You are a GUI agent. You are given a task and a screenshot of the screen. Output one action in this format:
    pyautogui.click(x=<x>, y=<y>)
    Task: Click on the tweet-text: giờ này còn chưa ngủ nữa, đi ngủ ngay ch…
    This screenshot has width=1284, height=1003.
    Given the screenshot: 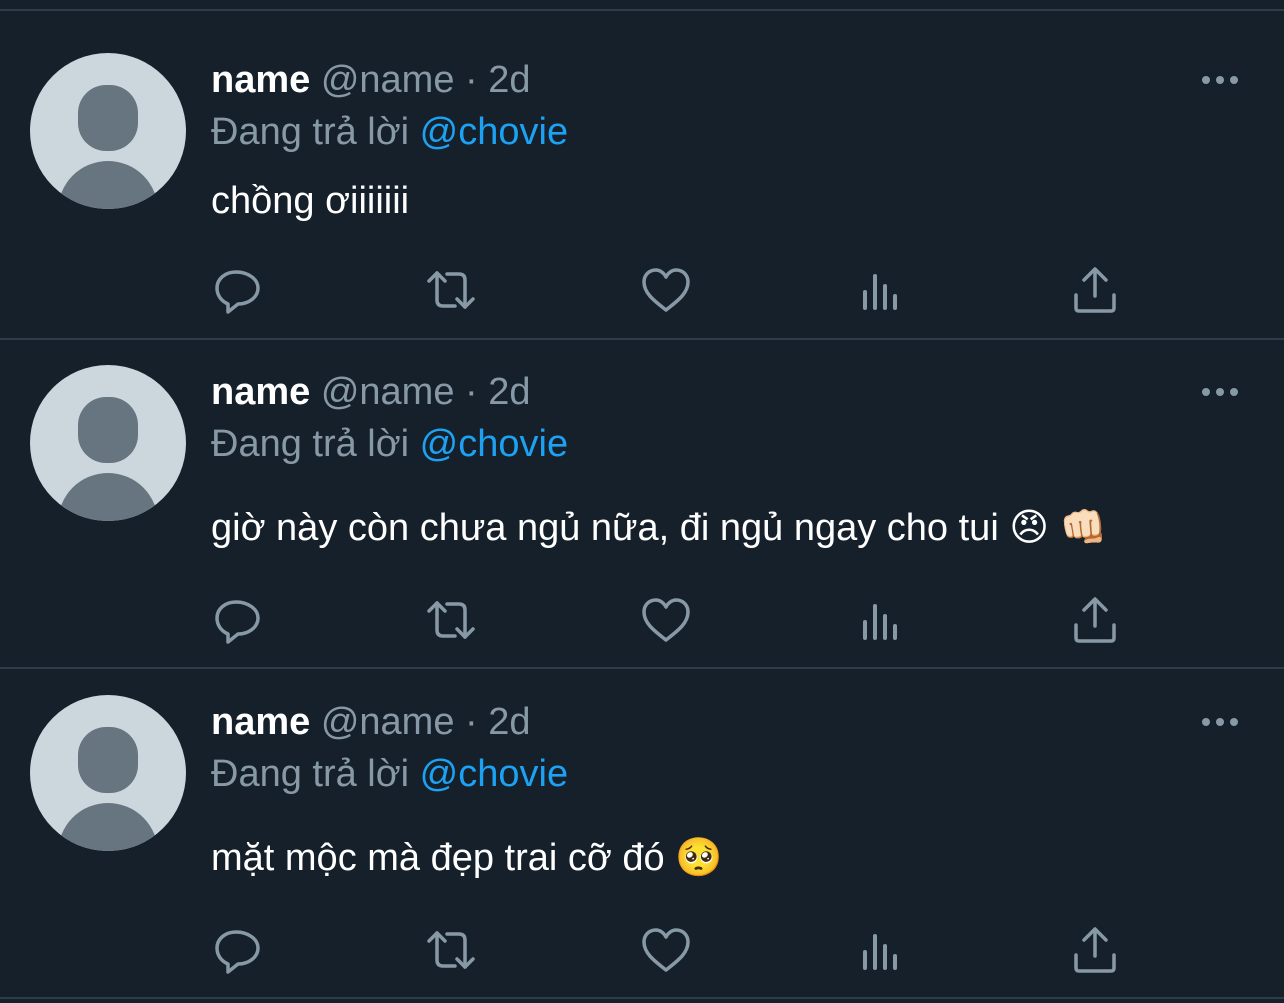 What is the action you would take?
    pyautogui.click(x=659, y=528)
    